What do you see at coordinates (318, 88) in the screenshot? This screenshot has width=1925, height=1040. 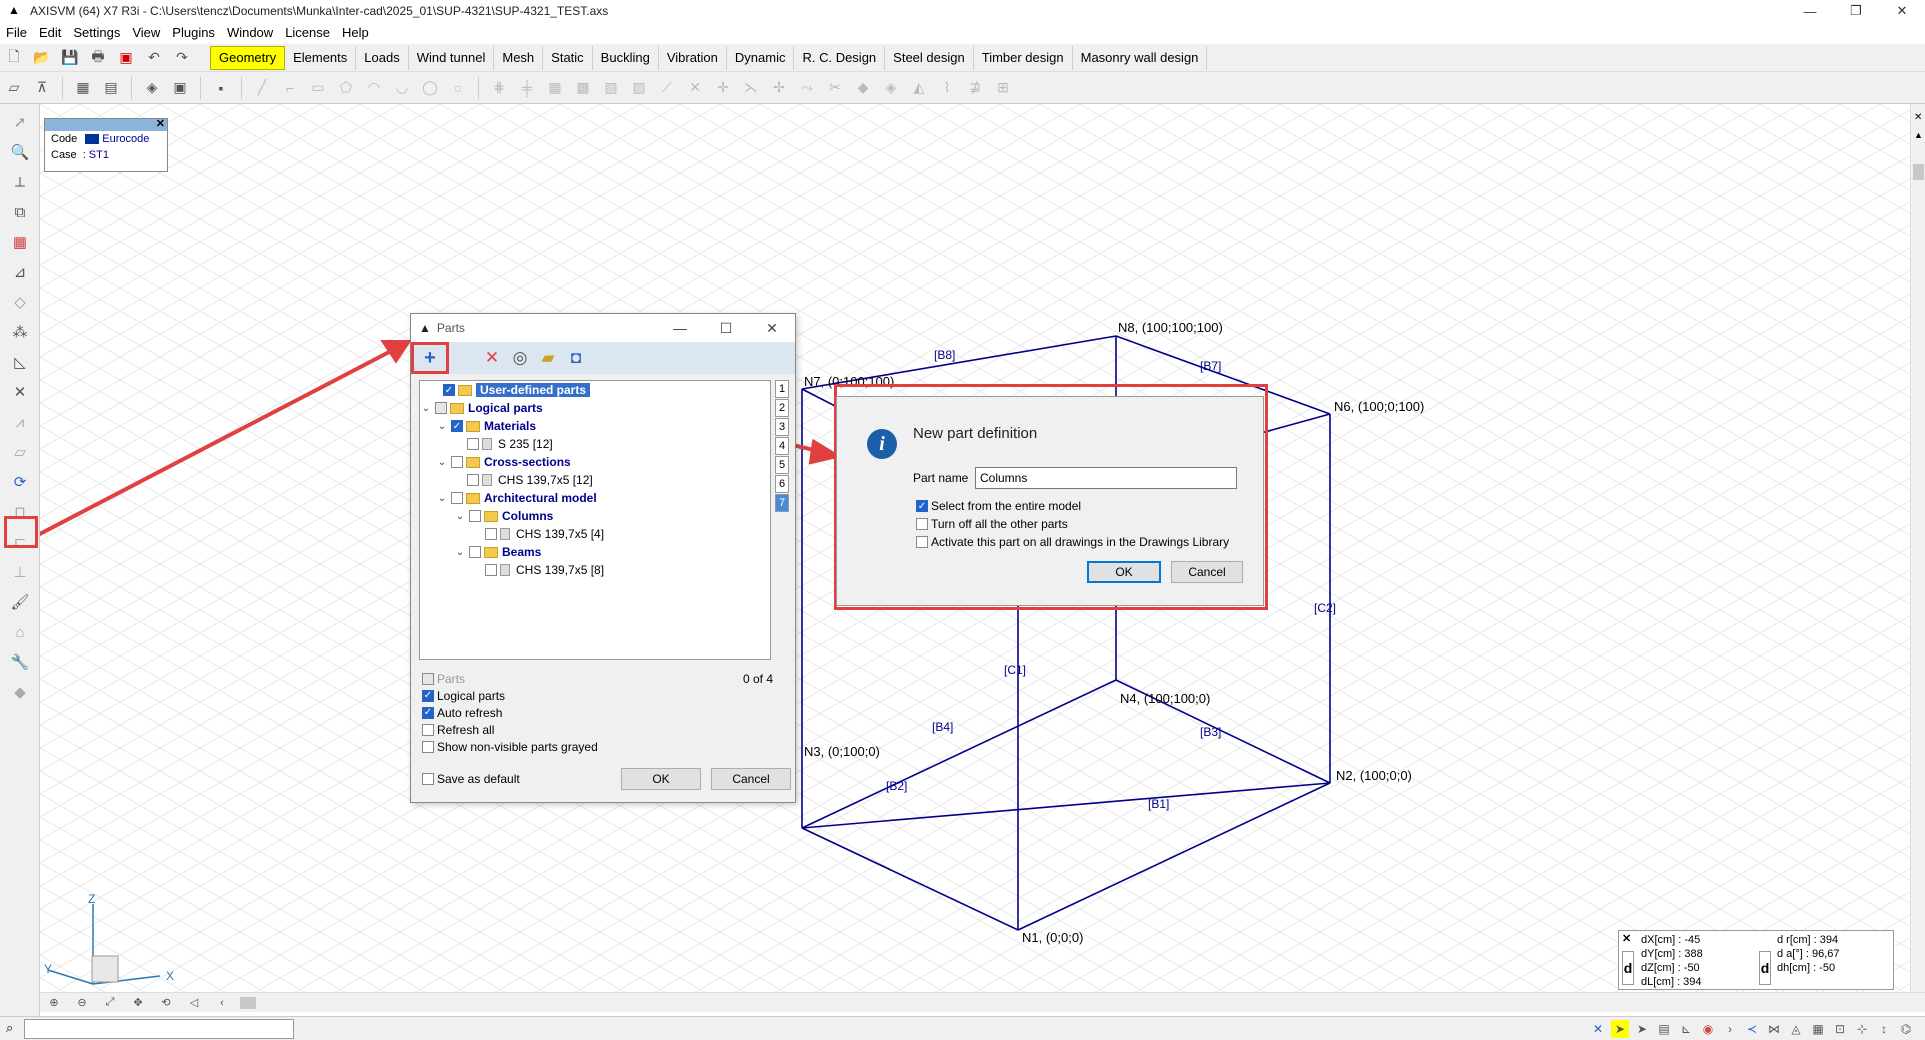 I see `rectangle-icon: ▭` at bounding box center [318, 88].